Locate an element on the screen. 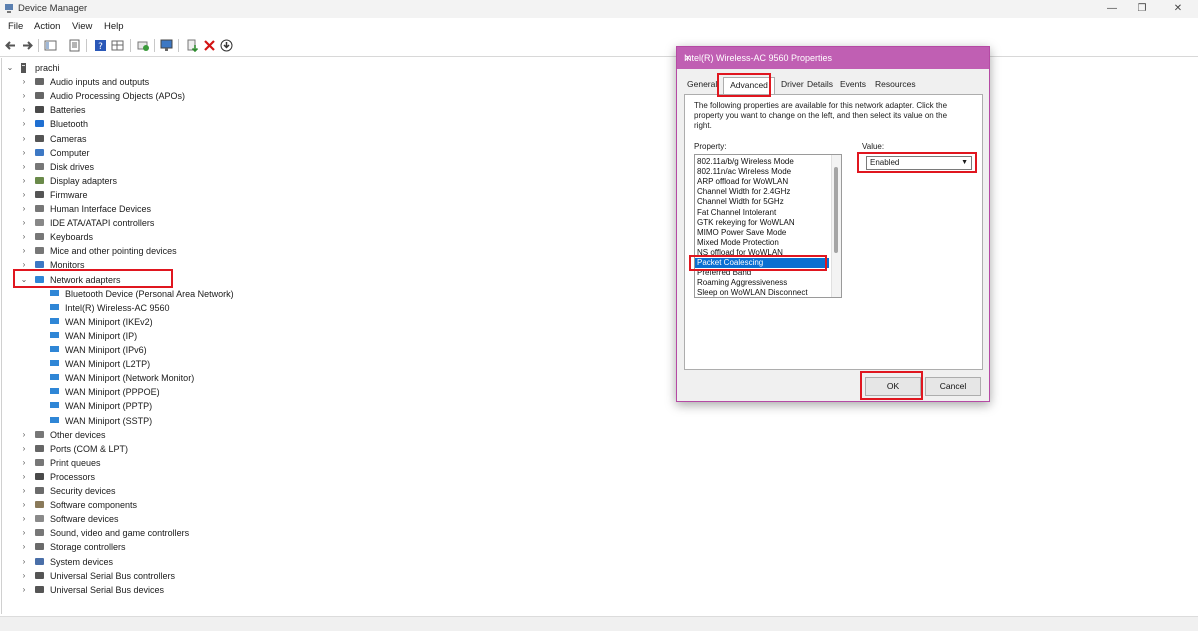  tree-device-wan-miniport-ipv6: WAN Miniport (IPv6) is located at coordinates (130, 350).